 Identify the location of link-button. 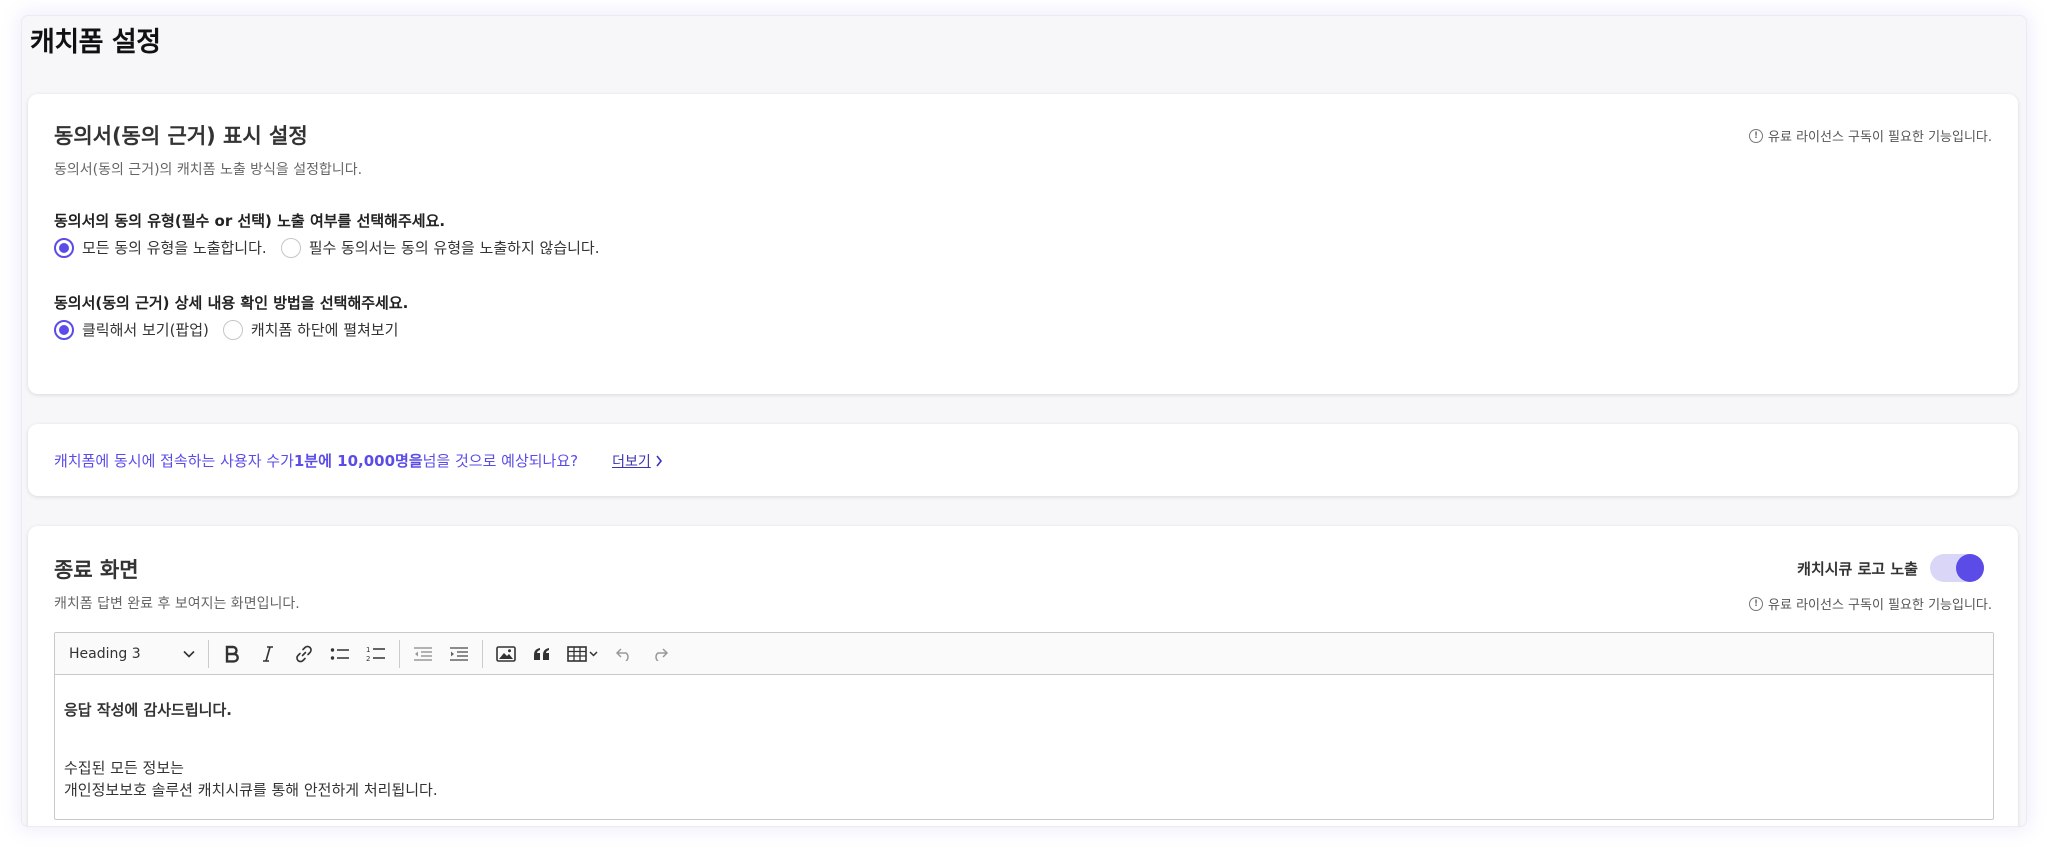
(304, 654).